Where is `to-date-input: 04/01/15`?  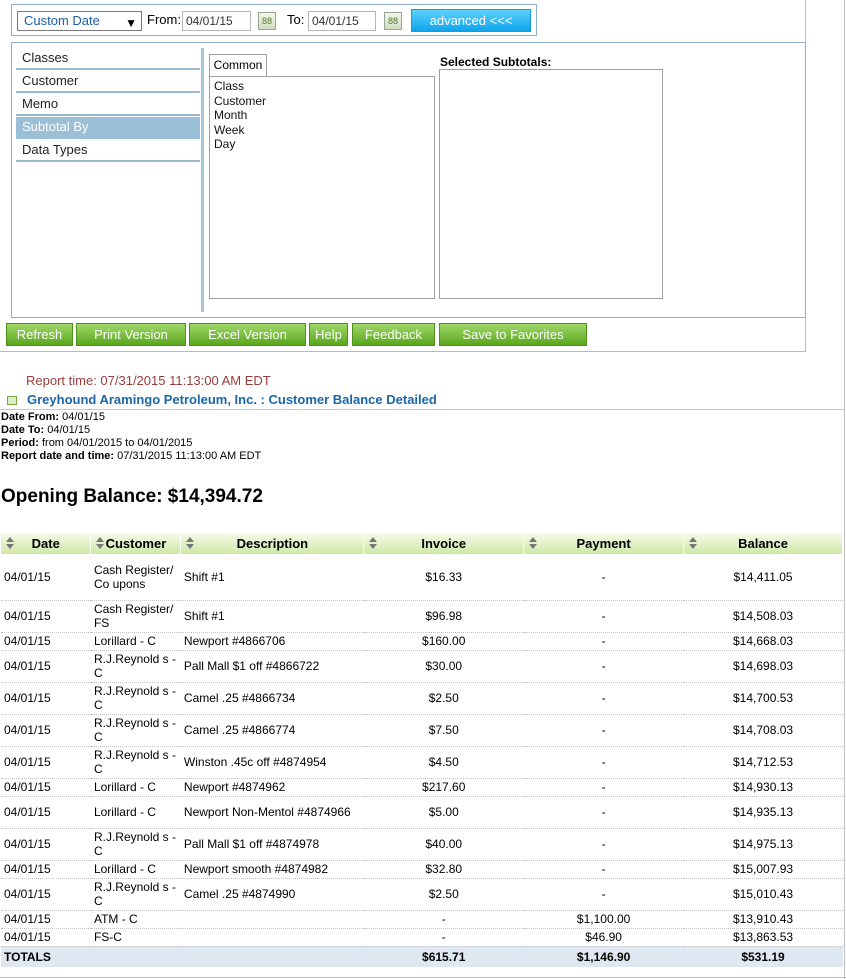 to-date-input: 04/01/15 is located at coordinates (342, 21).